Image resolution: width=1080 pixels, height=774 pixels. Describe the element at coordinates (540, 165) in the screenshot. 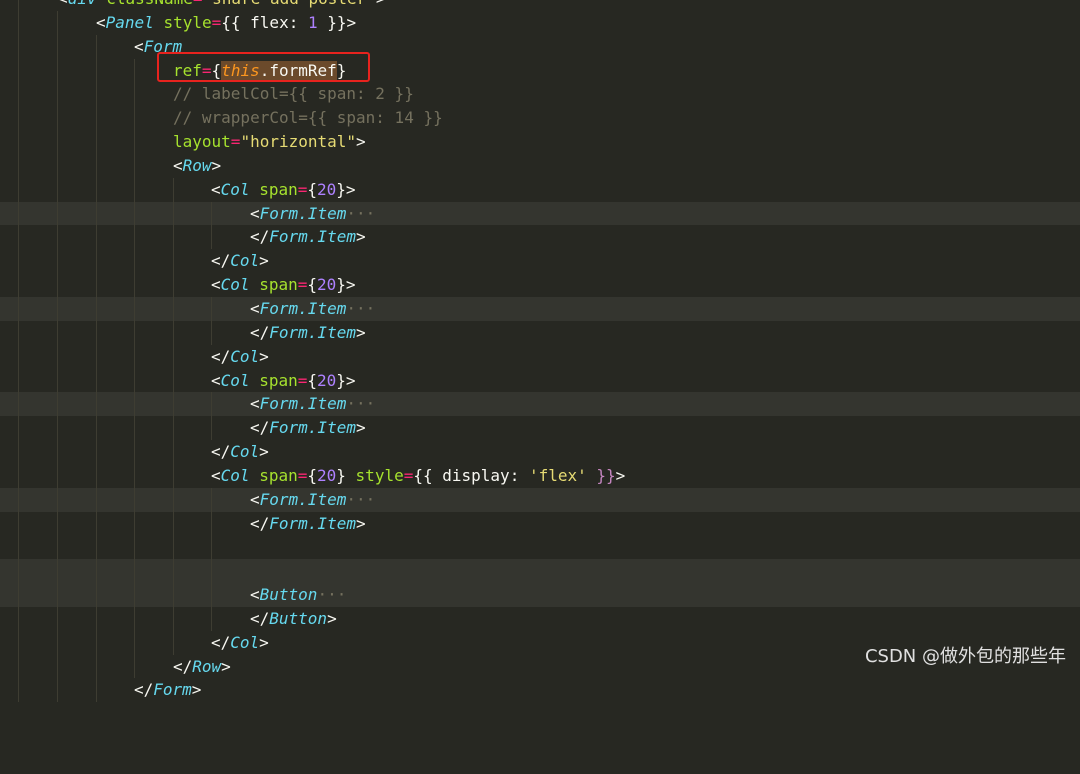

I see `code-line: <Row>` at that location.